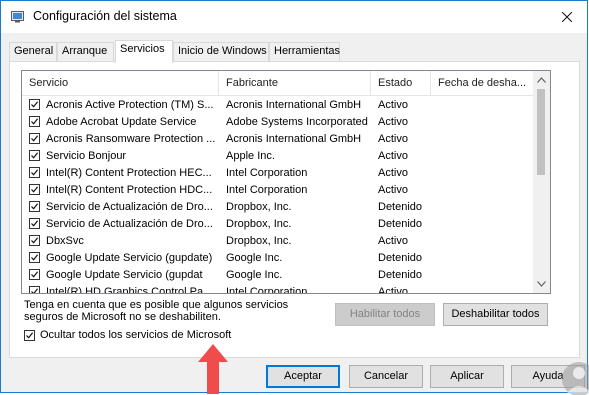 The image size is (589, 395). I want to click on tab-label: Inicio de Windows, so click(222, 51).